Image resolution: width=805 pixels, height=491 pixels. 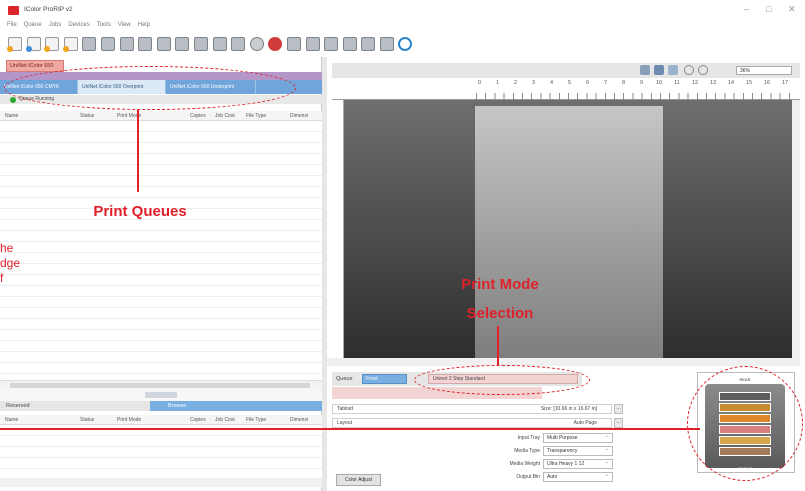 What do you see at coordinates (642, 83) in the screenshot?
I see `ruler-label: 9` at bounding box center [642, 83].